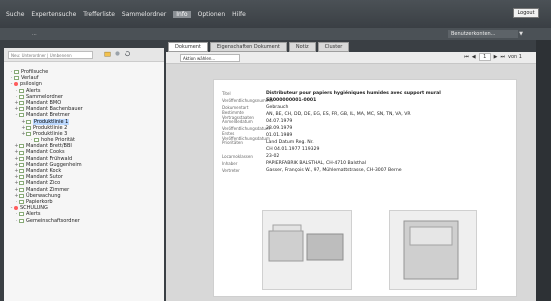 Image resolution: width=551 pixels, height=301 pixels. Describe the element at coordinates (365, 156) in the screenshot. I see `field-row: Locarnoklassen 23-02` at that location.